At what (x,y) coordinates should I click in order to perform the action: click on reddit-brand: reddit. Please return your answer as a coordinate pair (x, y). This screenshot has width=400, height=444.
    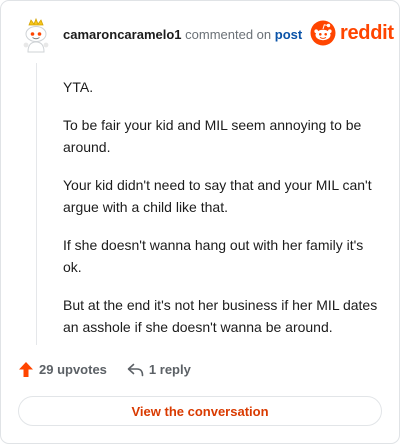
    Looking at the image, I should click on (352, 33).